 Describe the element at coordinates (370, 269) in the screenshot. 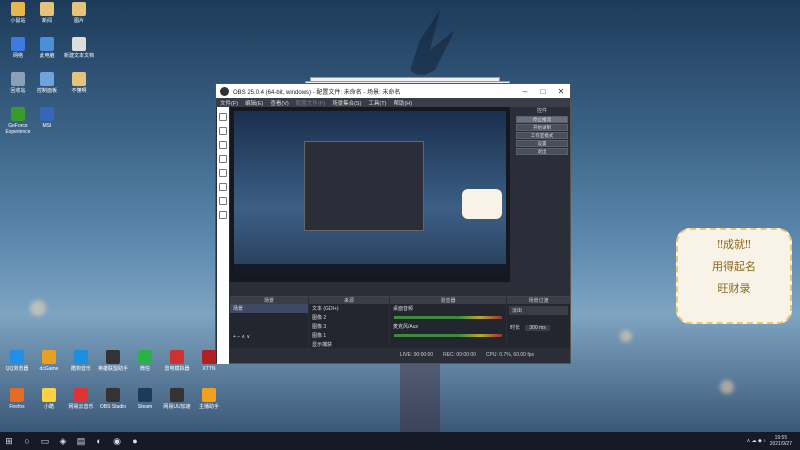

I see `nested-taskbar` at that location.